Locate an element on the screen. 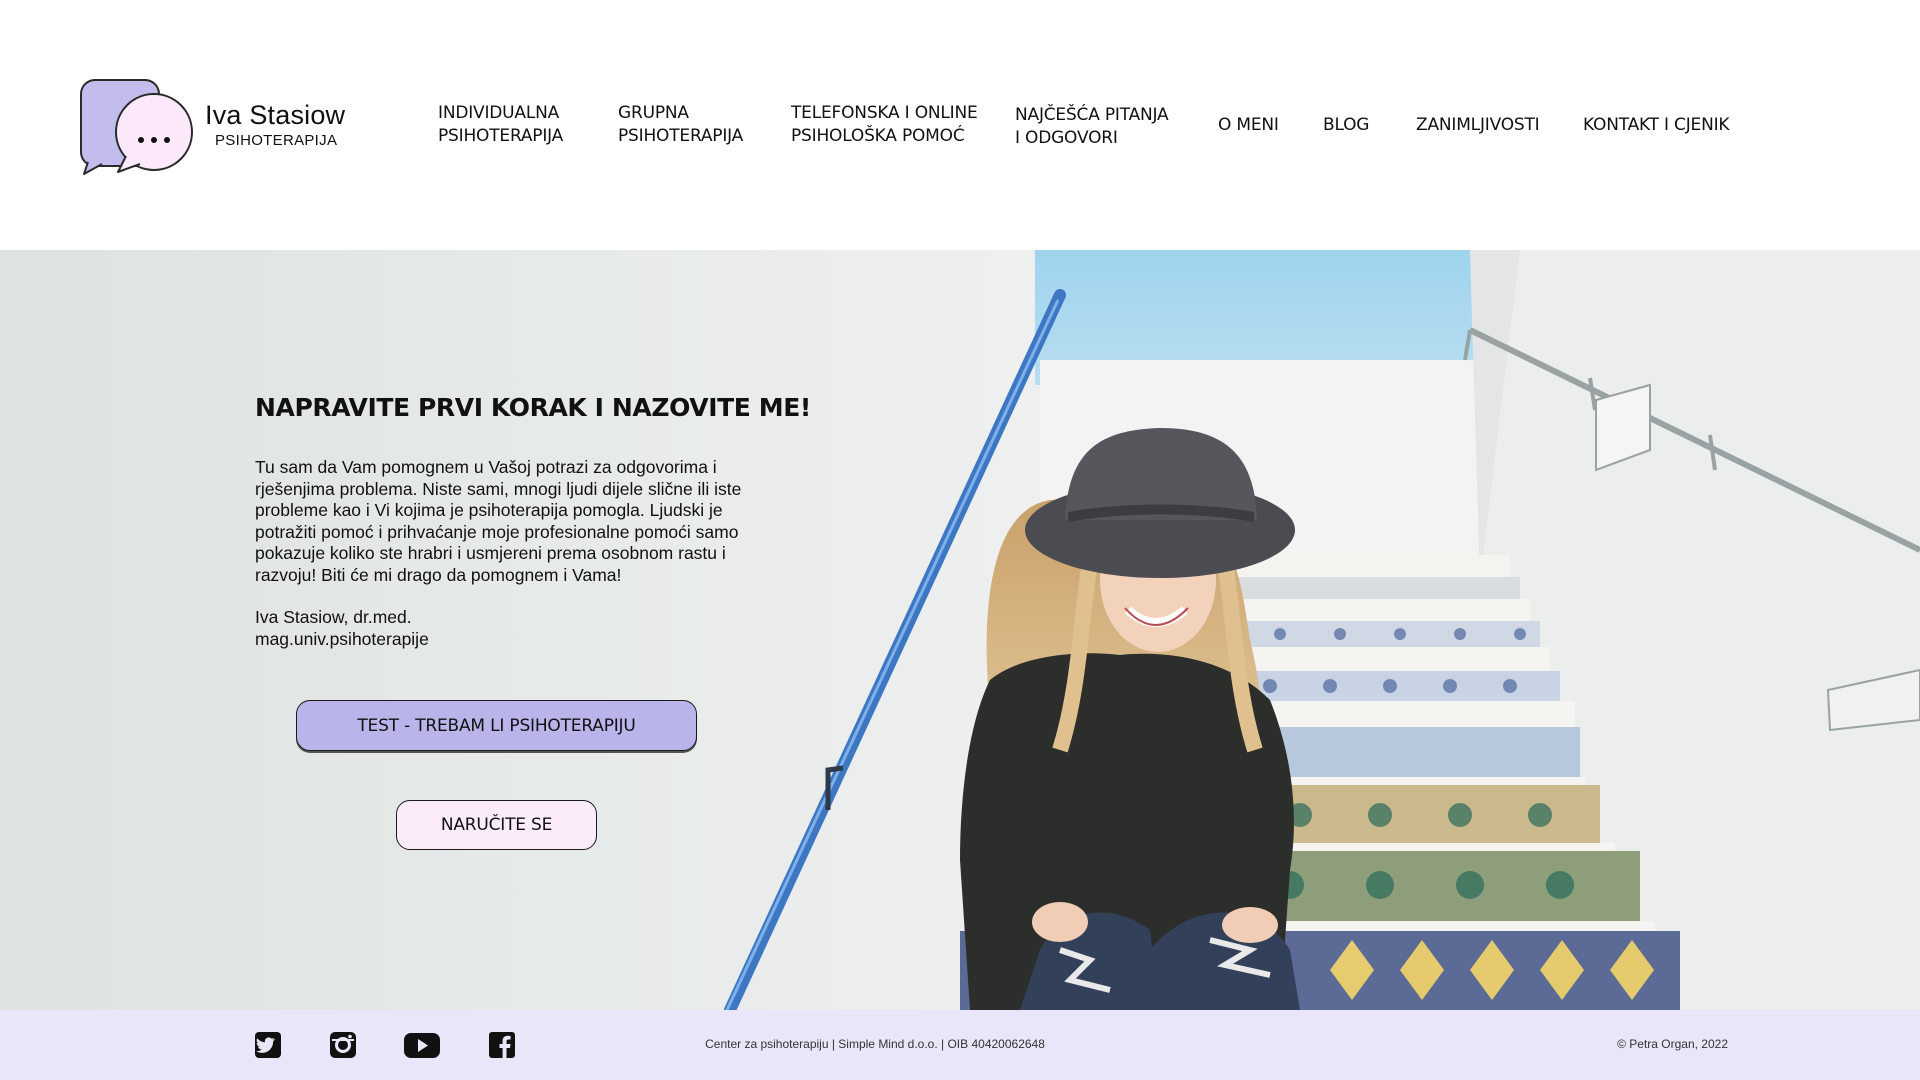  signature-title: mag.univ.psihoterapije is located at coordinates (342, 638).